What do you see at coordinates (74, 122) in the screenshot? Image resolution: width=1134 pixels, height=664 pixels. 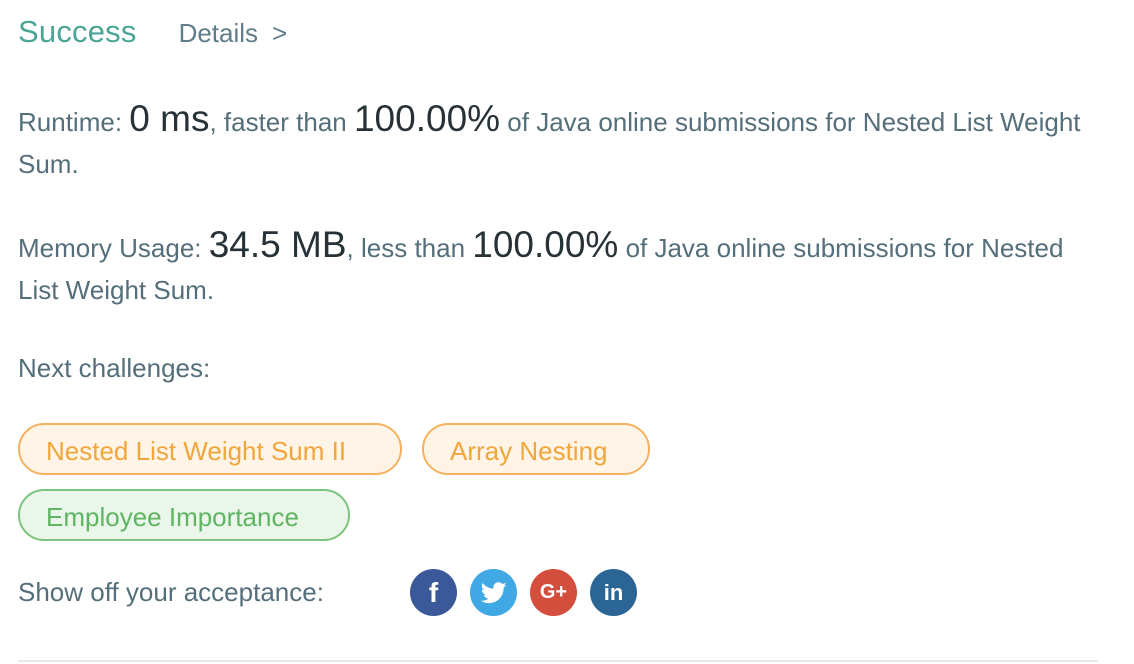 I see `runtime-label: Runtime:` at bounding box center [74, 122].